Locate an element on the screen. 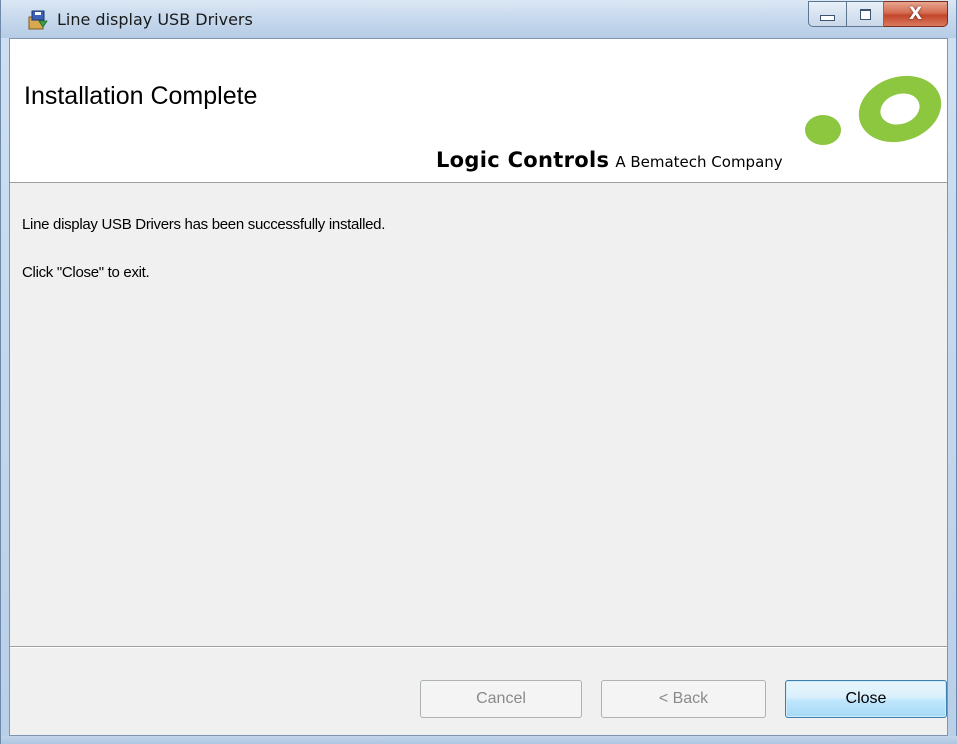 This screenshot has height=744, width=957. caption-buttons: X is located at coordinates (878, 14).